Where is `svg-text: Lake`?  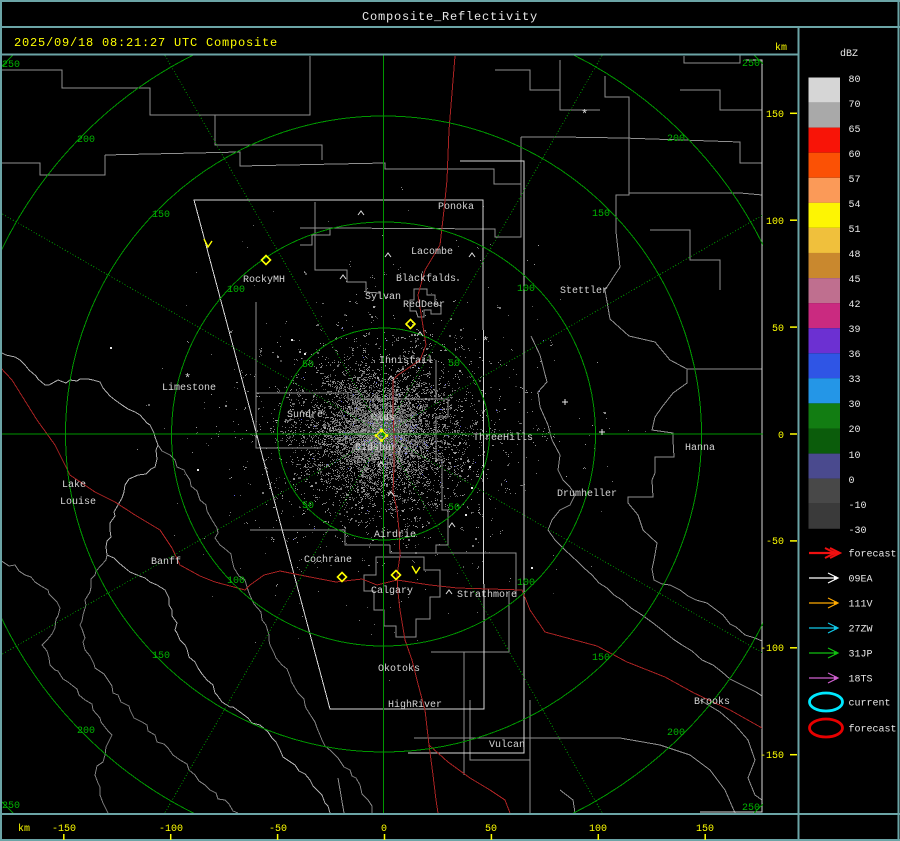
svg-text: Lake is located at coordinates (74, 485).